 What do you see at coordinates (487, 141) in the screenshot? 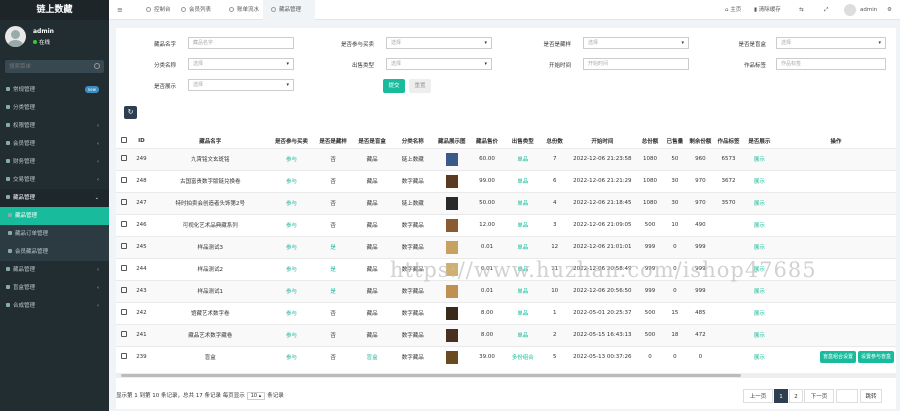
I see `col-header: 藏品售价` at bounding box center [487, 141].